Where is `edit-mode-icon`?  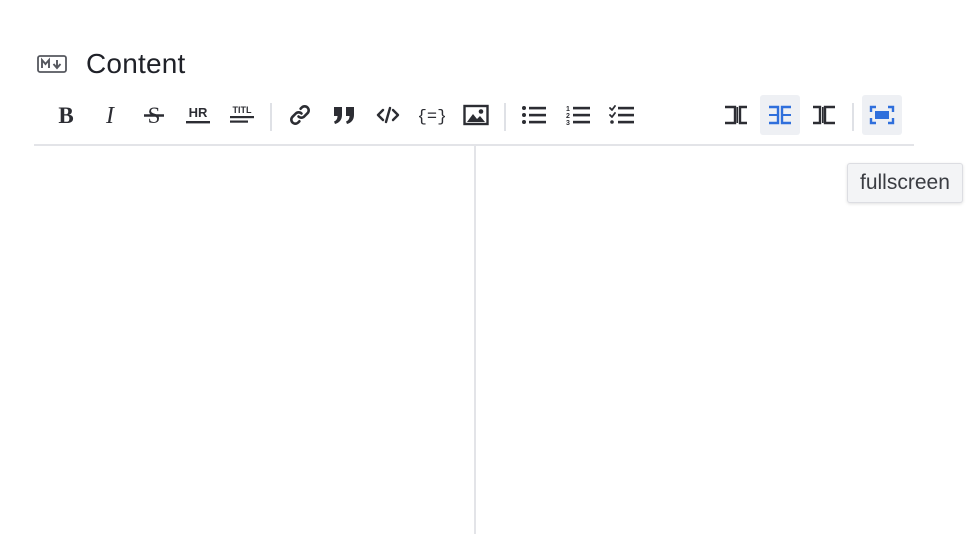
edit-mode-icon is located at coordinates (736, 115).